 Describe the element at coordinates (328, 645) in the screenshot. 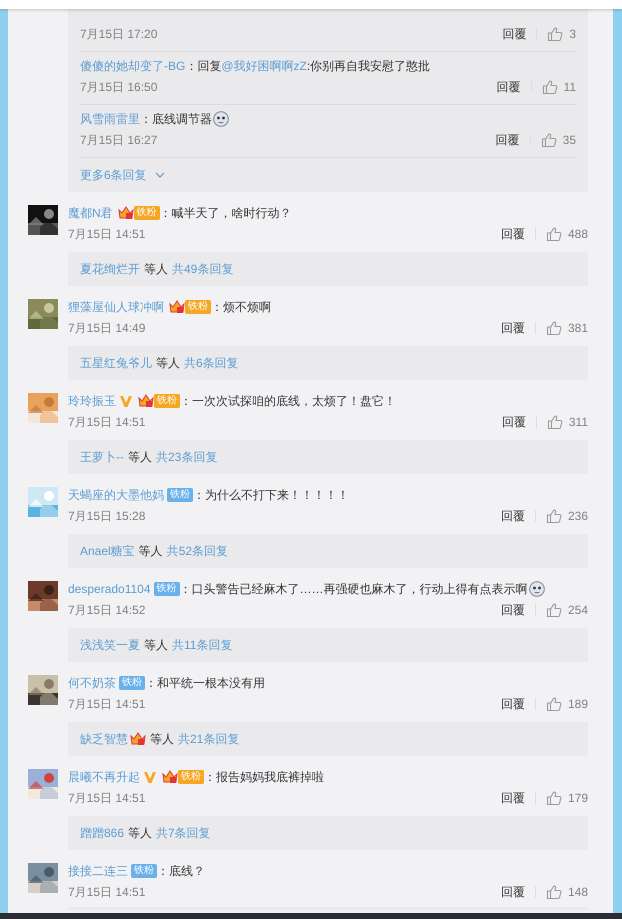

I see `reply-summary: 浅浅笑一夏 等人 共11条回复` at that location.